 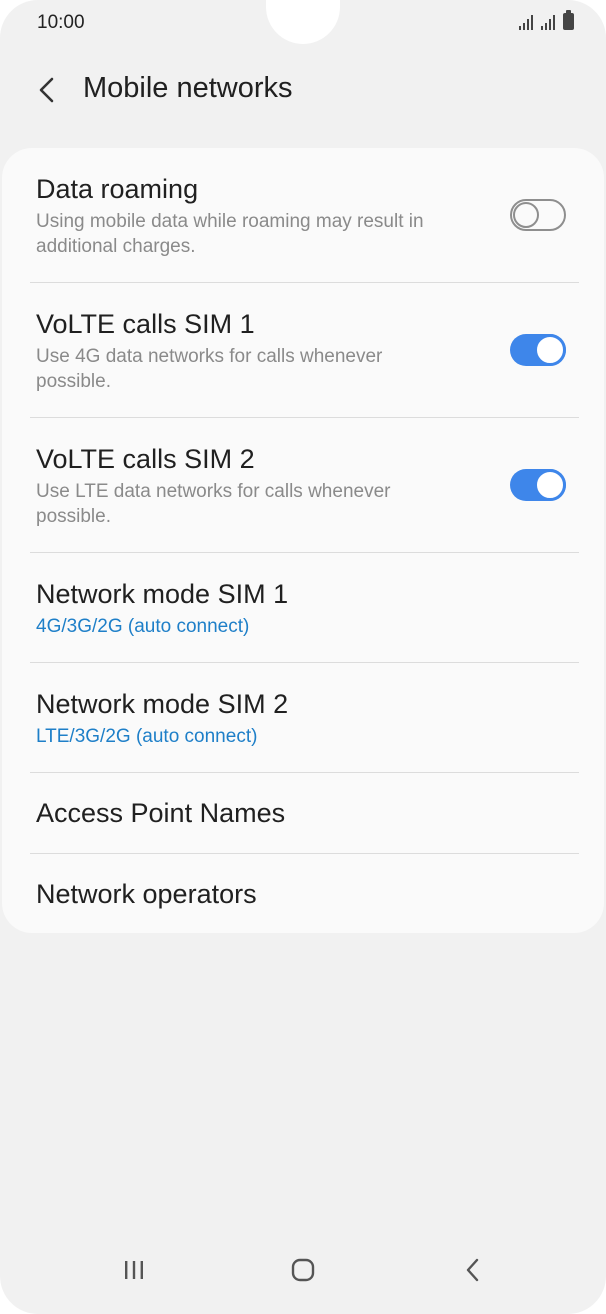 What do you see at coordinates (145, 324) in the screenshot?
I see `setting-title: VoLTE calls SIM 1` at bounding box center [145, 324].